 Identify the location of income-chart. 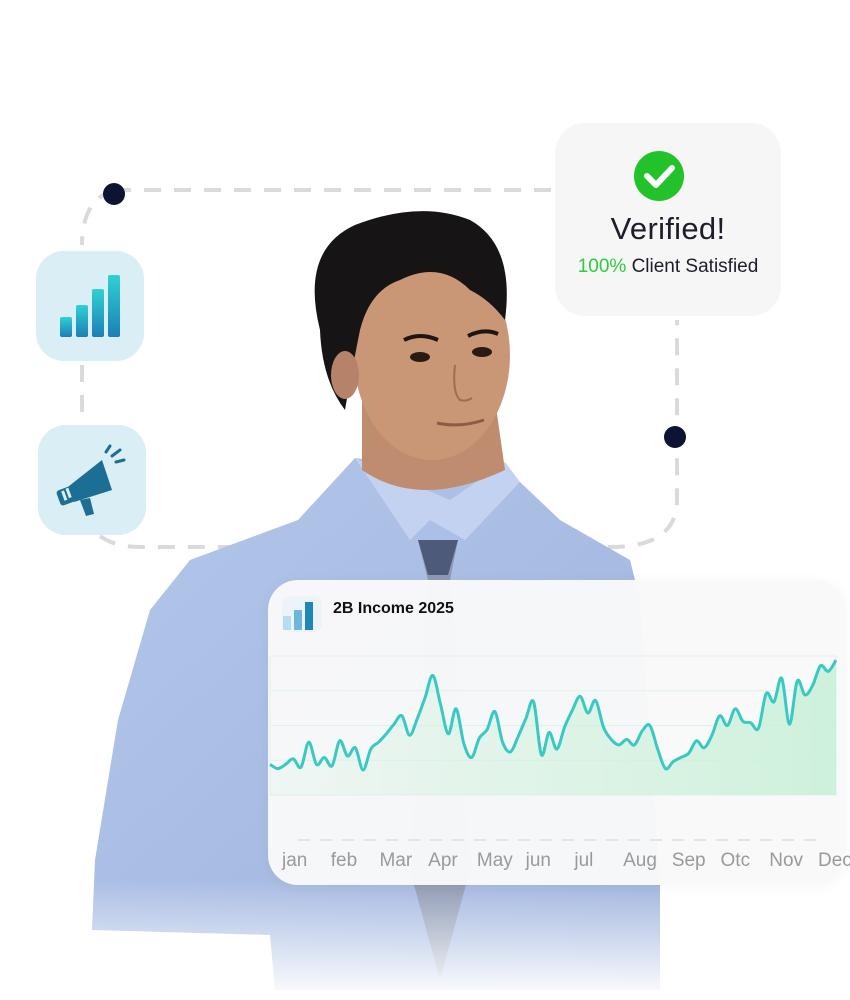
(553, 748).